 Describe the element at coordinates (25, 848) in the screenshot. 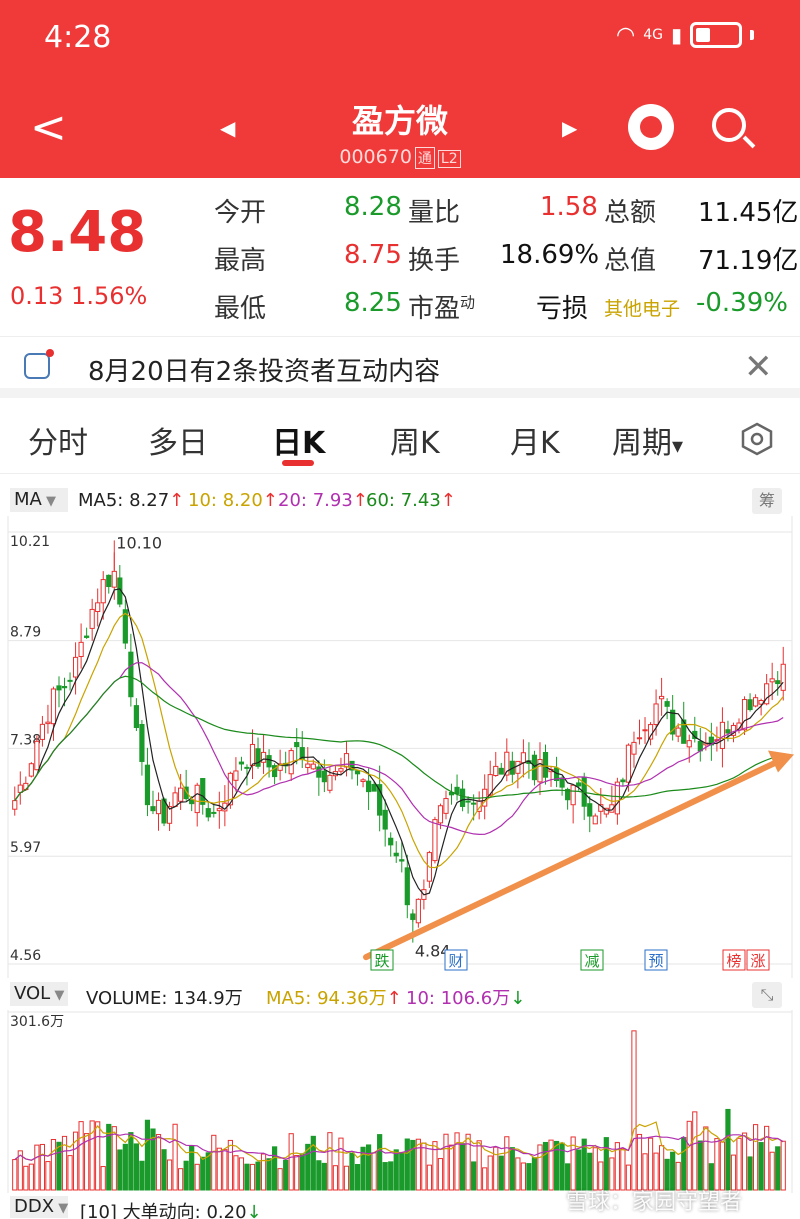

I see `k-y-tick-label: 5.97` at that location.